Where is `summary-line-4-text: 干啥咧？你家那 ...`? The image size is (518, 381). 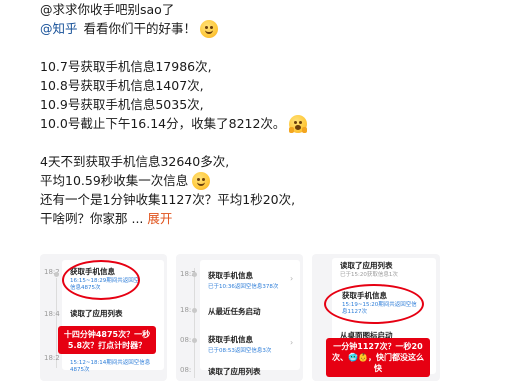 summary-line-4-text: 干啥咧？你家那 ... is located at coordinates (92, 218).